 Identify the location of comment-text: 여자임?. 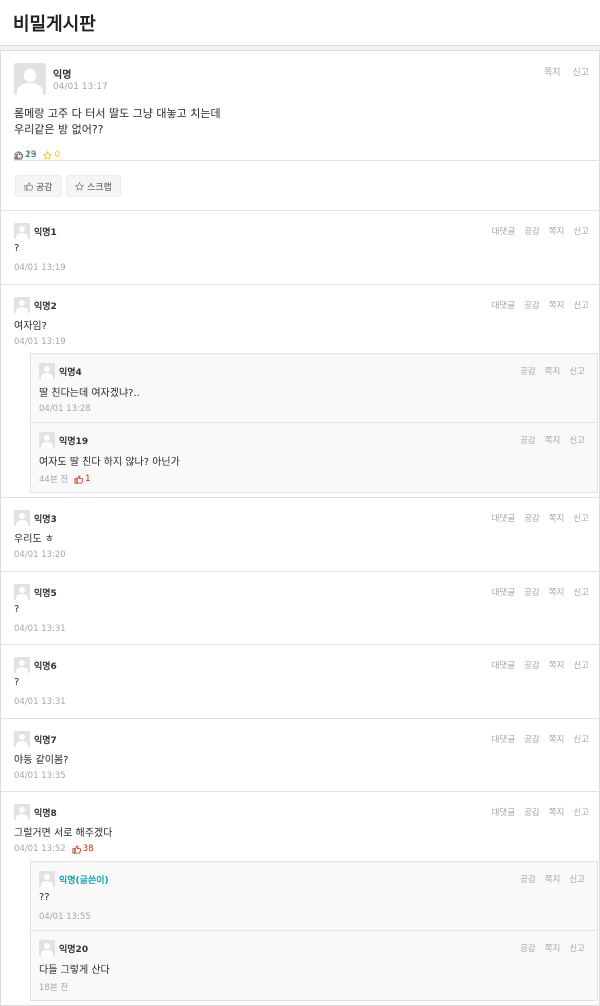
(30, 326).